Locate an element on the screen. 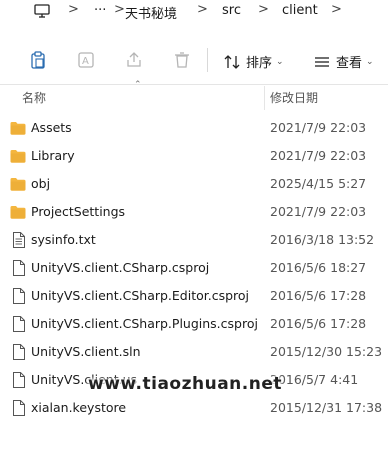 The width and height of the screenshot is (388, 466). view-list-icon is located at coordinates (322, 61).